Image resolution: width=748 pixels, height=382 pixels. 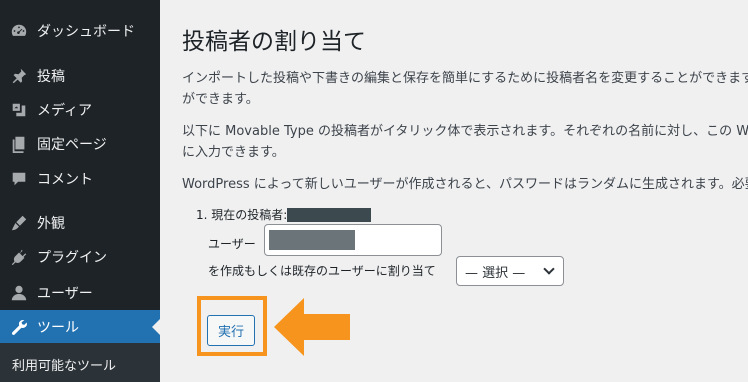 What do you see at coordinates (80, 223) in the screenshot?
I see `sidebar-item-appearance: 外観` at bounding box center [80, 223].